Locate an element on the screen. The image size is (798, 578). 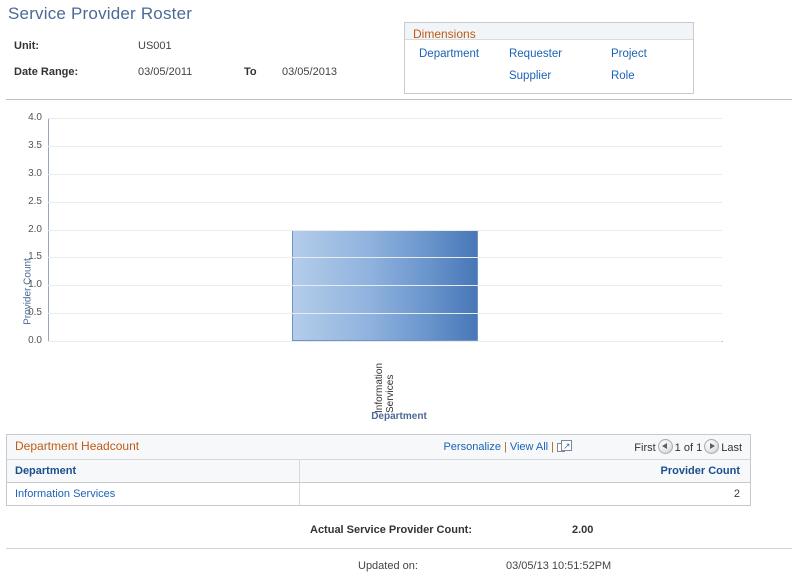
previous-page-icon is located at coordinates (665, 446).